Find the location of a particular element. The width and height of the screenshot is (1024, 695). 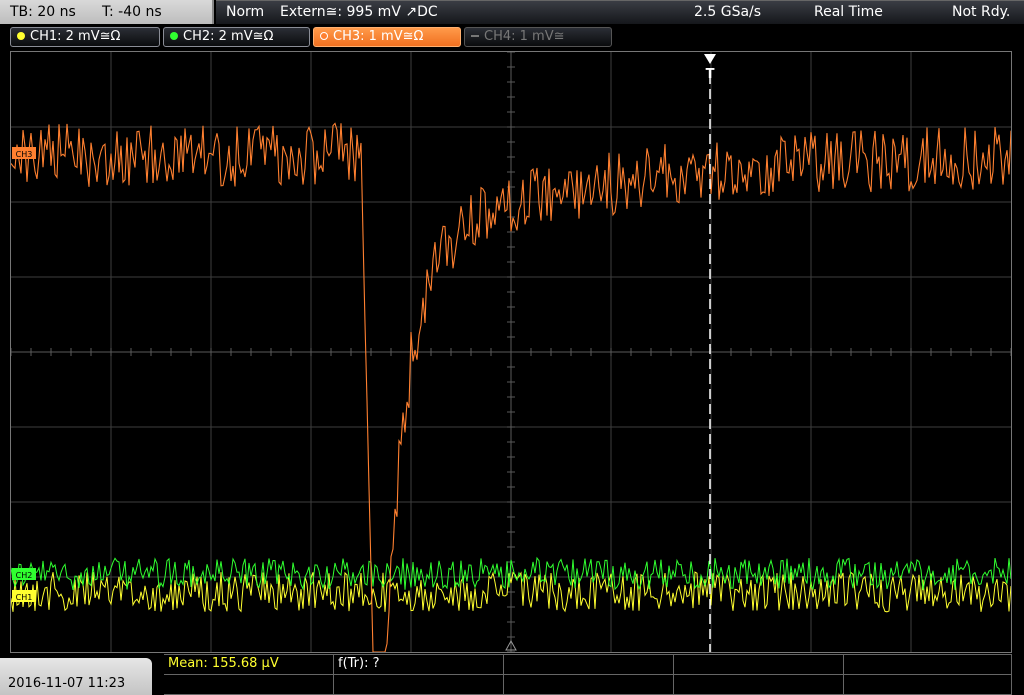

ch3-label: CH3: 1 mV≅Ω is located at coordinates (378, 36).